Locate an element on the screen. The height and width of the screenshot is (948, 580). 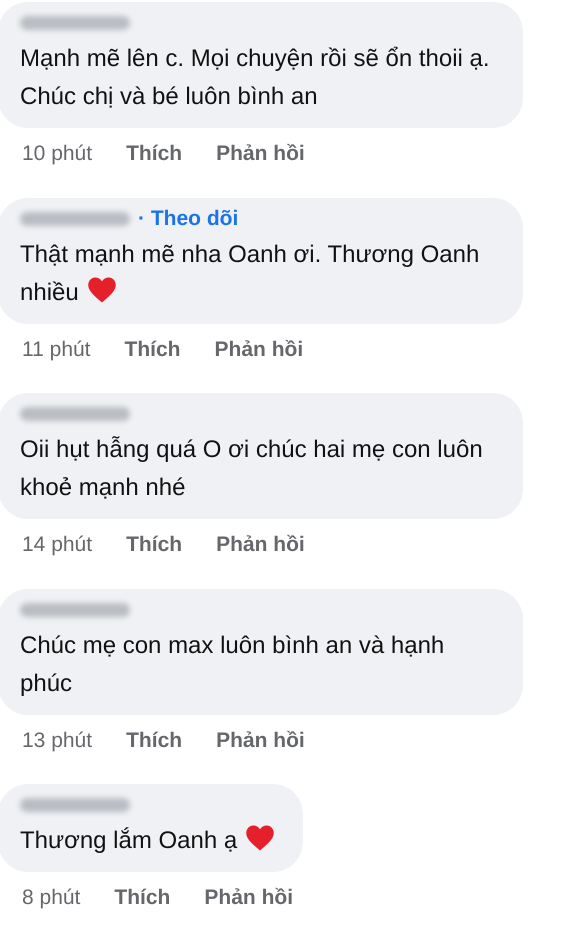
comment-text: Chúc mẹ con max luôn bình an và hạnh phúc is located at coordinates (233, 664).